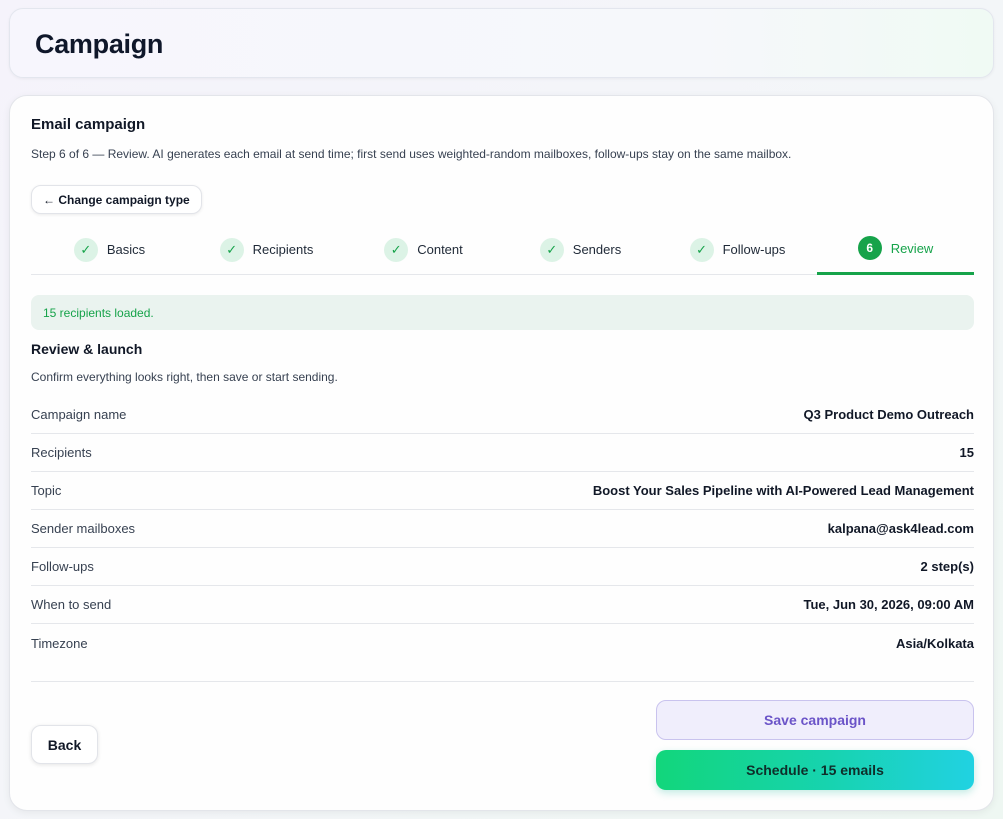  I want to click on step-label: Basics, so click(126, 249).